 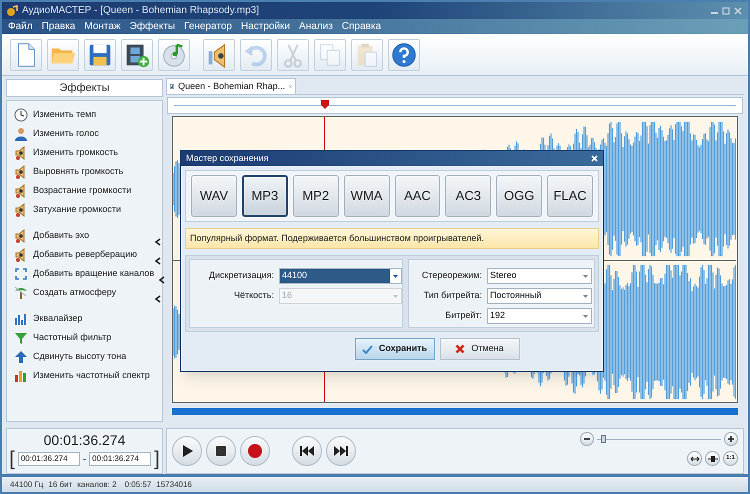 I want to click on skip-back-icon, so click(x=307, y=451).